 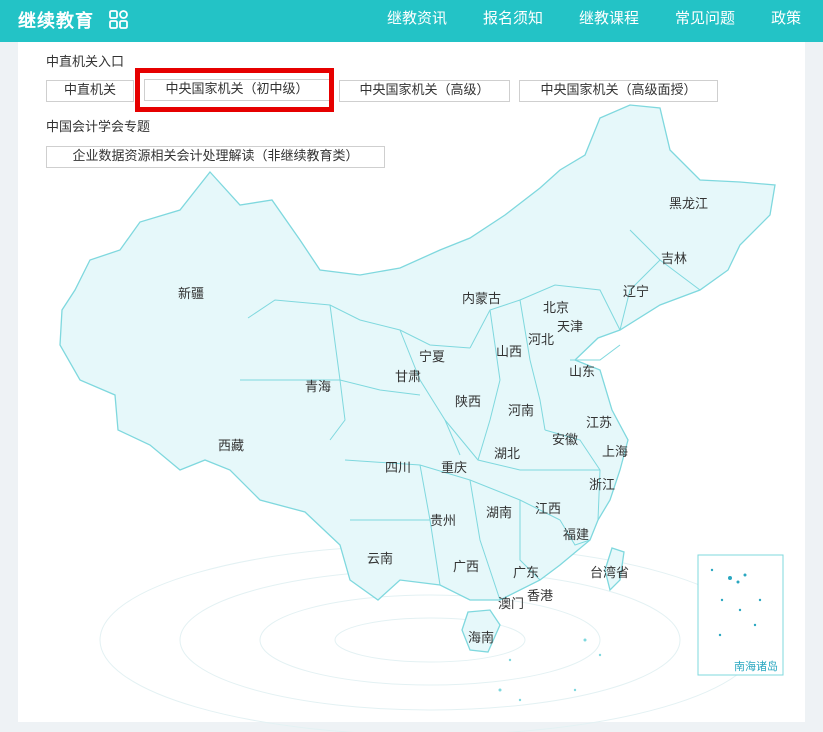 I want to click on nav-news: 继教资讯, so click(x=417, y=21).